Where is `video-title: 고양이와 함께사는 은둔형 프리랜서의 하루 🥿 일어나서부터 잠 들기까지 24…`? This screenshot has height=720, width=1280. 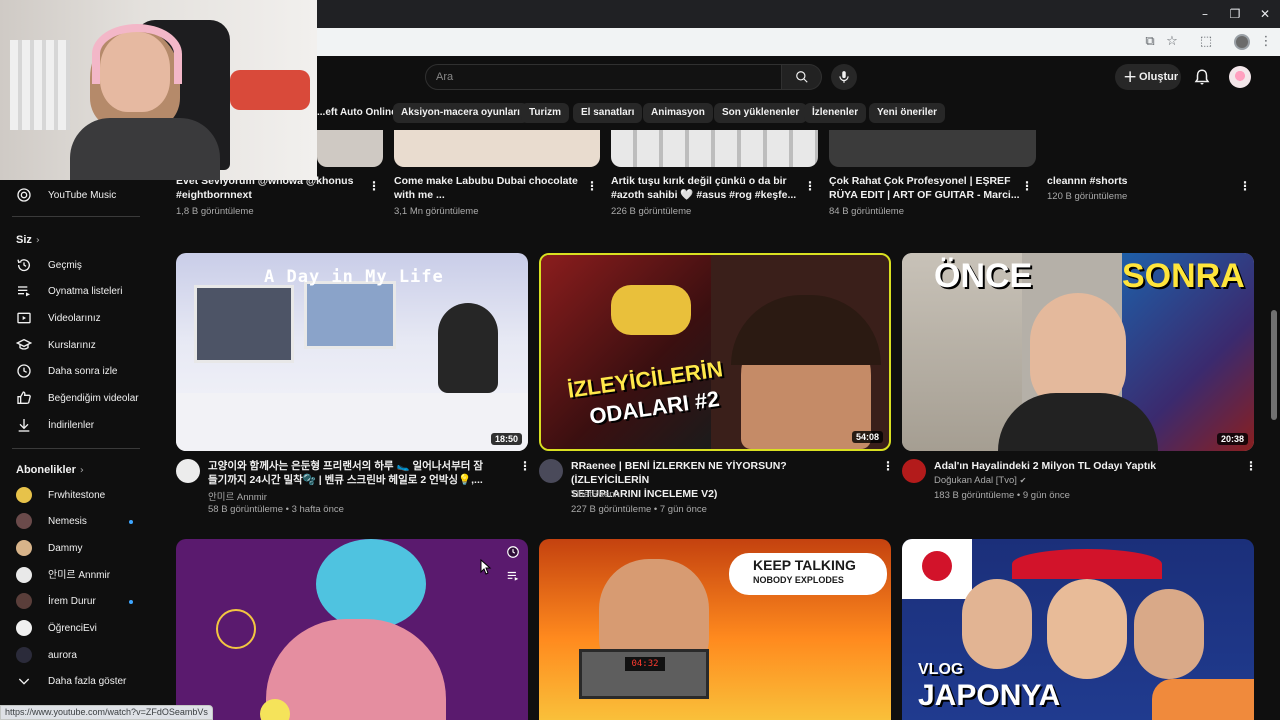 video-title: 고양이와 함께사는 은둔형 프리랜서의 하루 🥿 일어나서부터 잠 들기까지 24… is located at coordinates (353, 473).